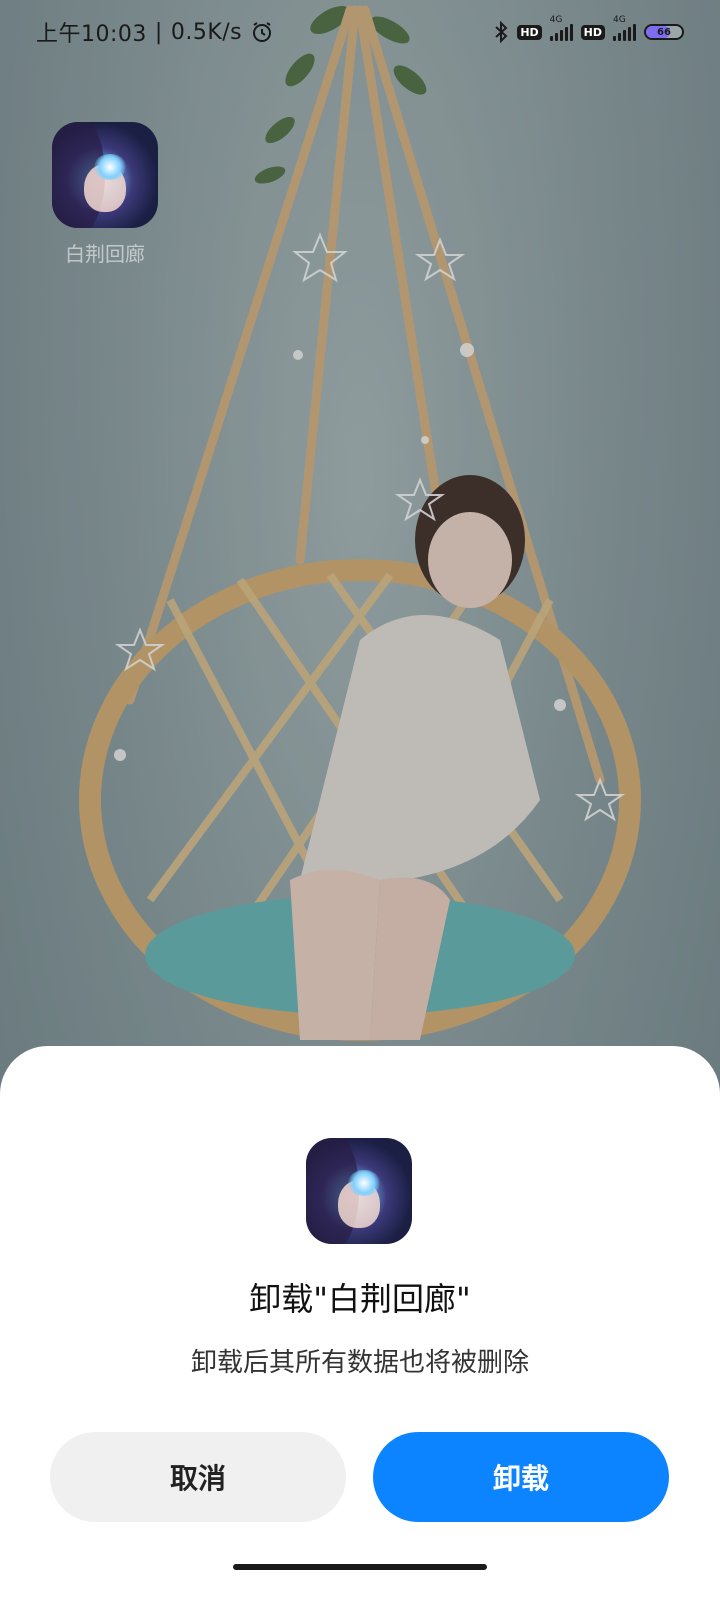 The image size is (720, 1600). Describe the element at coordinates (556, 20) in the screenshot. I see `sim1-network-type: 4G` at that location.